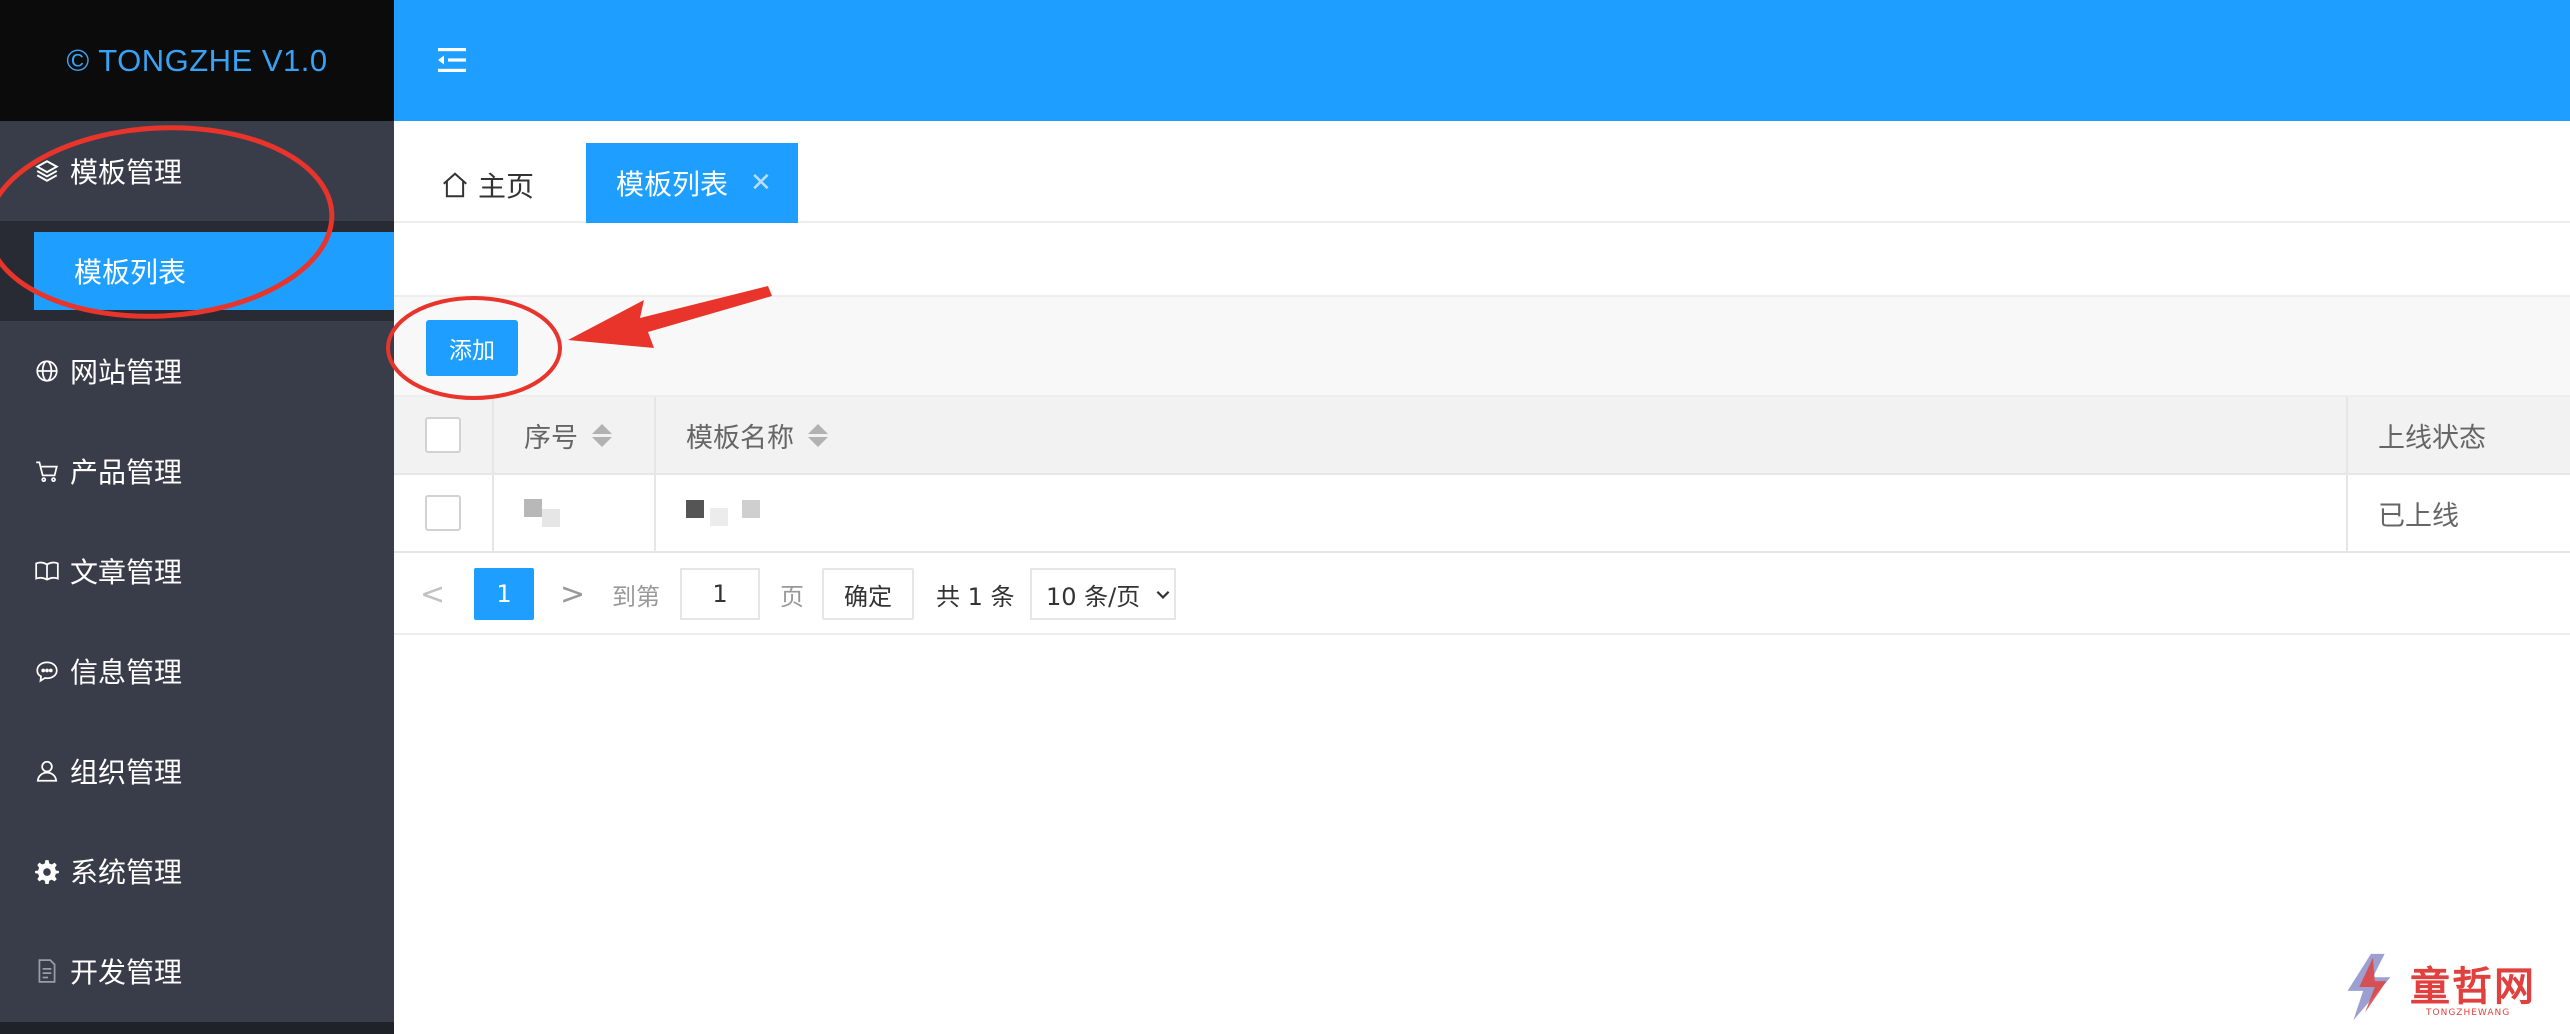 This screenshot has width=2570, height=1034. I want to click on sidebar-item-label: 开发管理, so click(126, 972).